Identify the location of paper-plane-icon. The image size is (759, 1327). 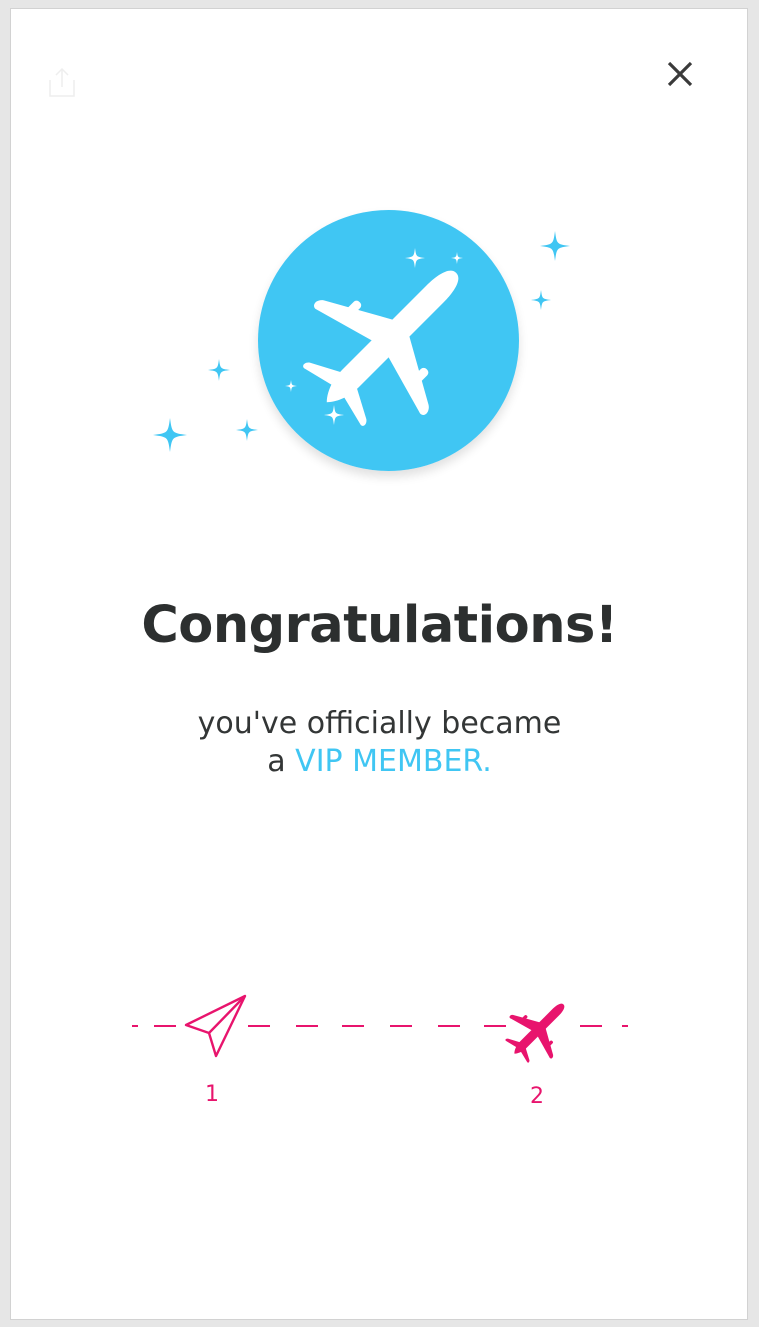
(215, 1026).